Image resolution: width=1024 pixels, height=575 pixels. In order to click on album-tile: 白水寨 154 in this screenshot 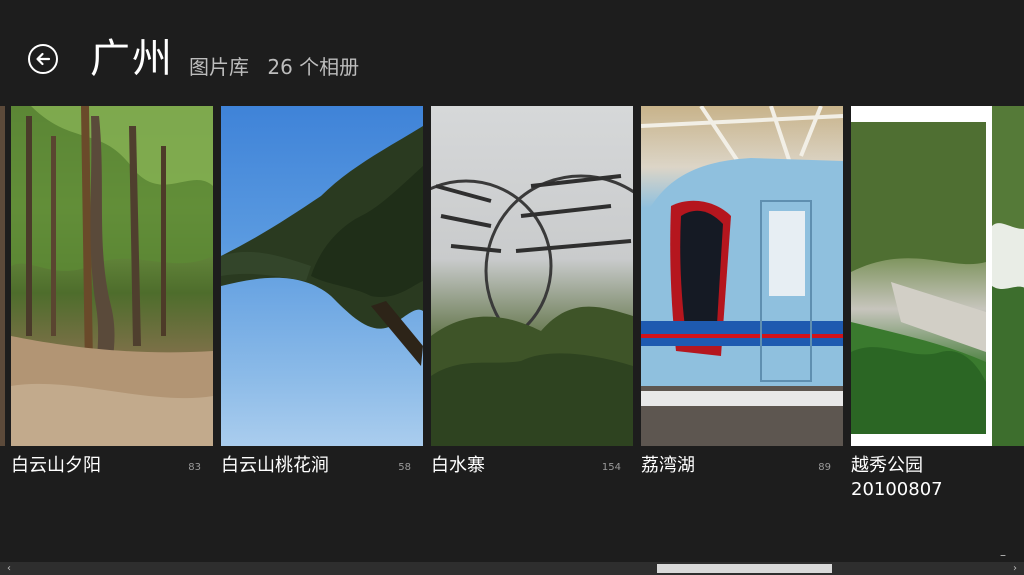, I will do `click(532, 306)`.